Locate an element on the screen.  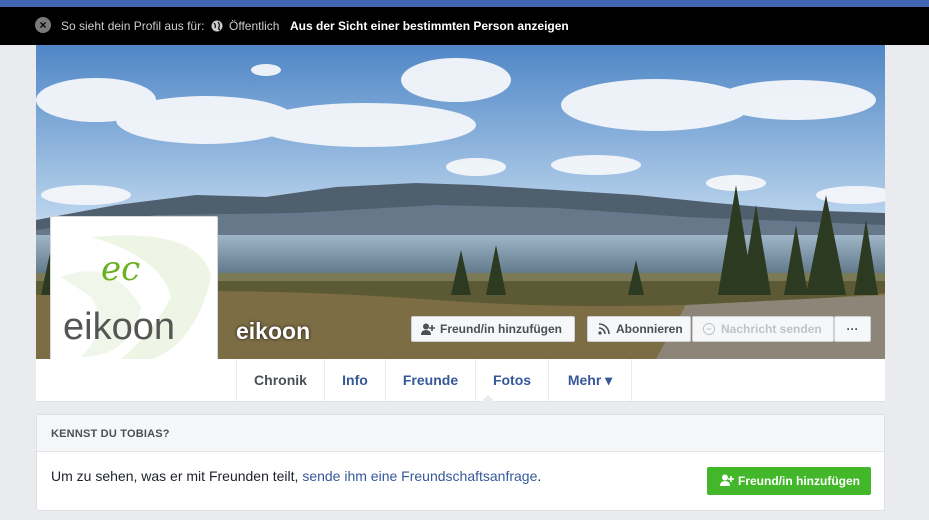
subscribe-button: Abonnieren is located at coordinates (639, 329).